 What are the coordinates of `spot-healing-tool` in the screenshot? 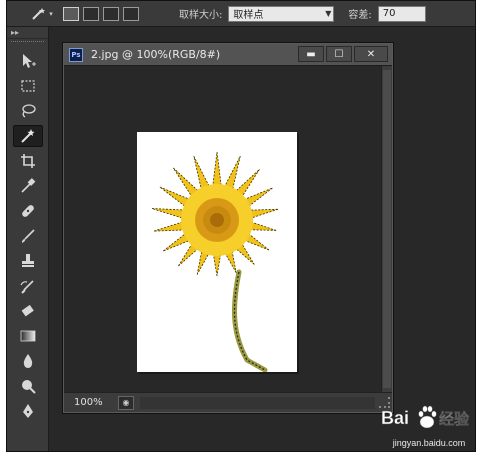 It's located at (28, 211).